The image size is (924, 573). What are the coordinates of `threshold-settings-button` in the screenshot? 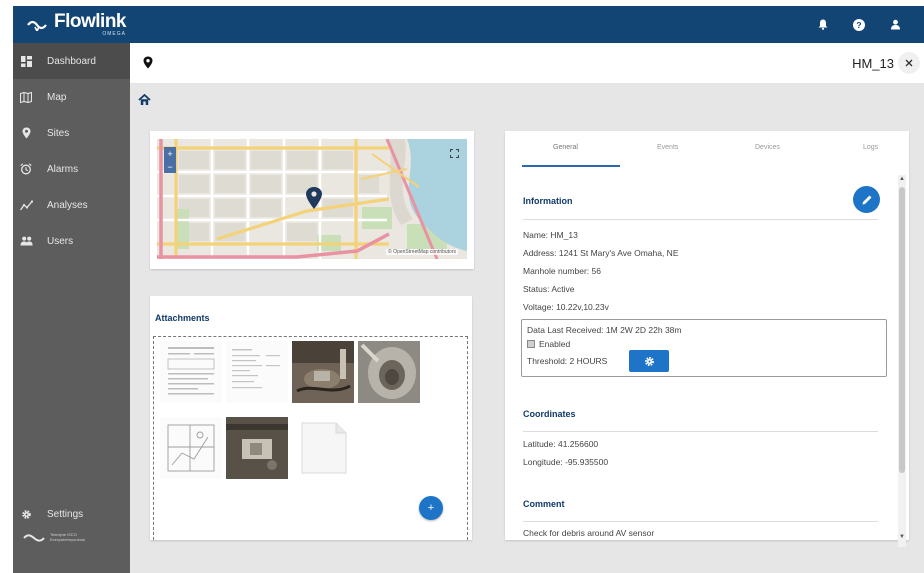 It's located at (649, 361).